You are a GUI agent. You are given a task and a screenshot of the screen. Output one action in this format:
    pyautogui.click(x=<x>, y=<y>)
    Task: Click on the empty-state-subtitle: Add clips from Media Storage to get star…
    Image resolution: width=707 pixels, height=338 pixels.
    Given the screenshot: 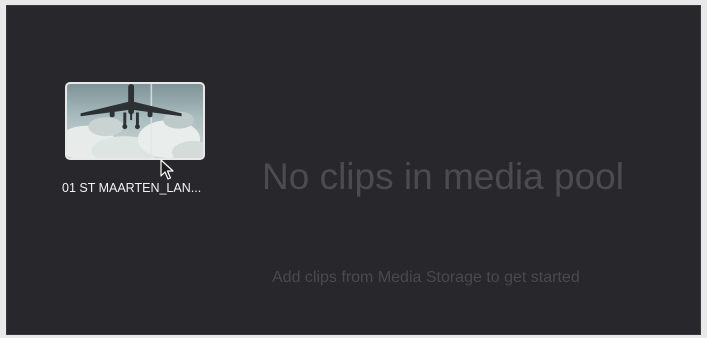 What is the action you would take?
    pyautogui.click(x=426, y=277)
    